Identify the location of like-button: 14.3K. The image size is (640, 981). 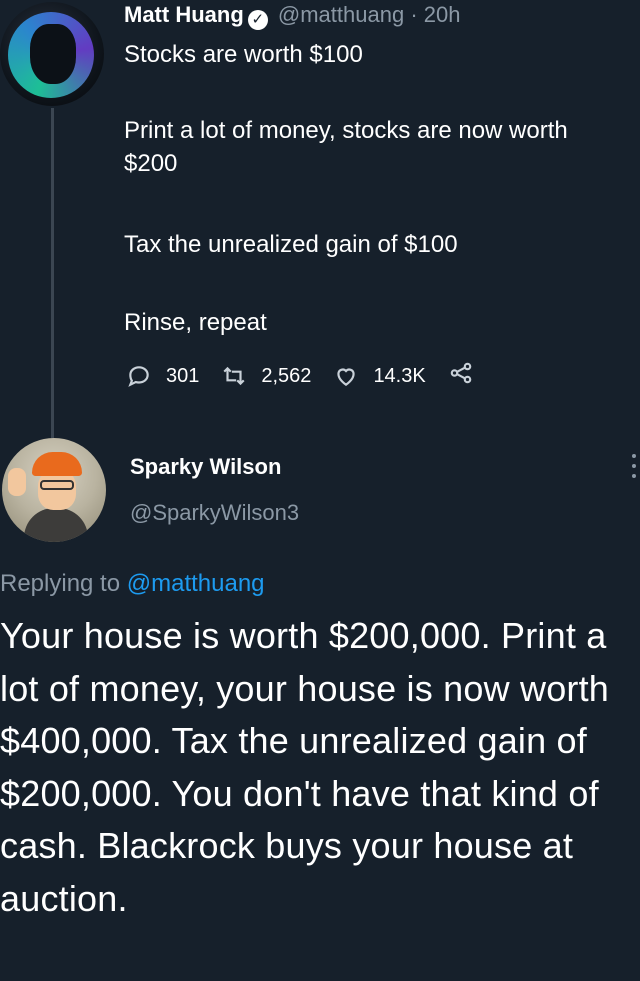
(379, 376).